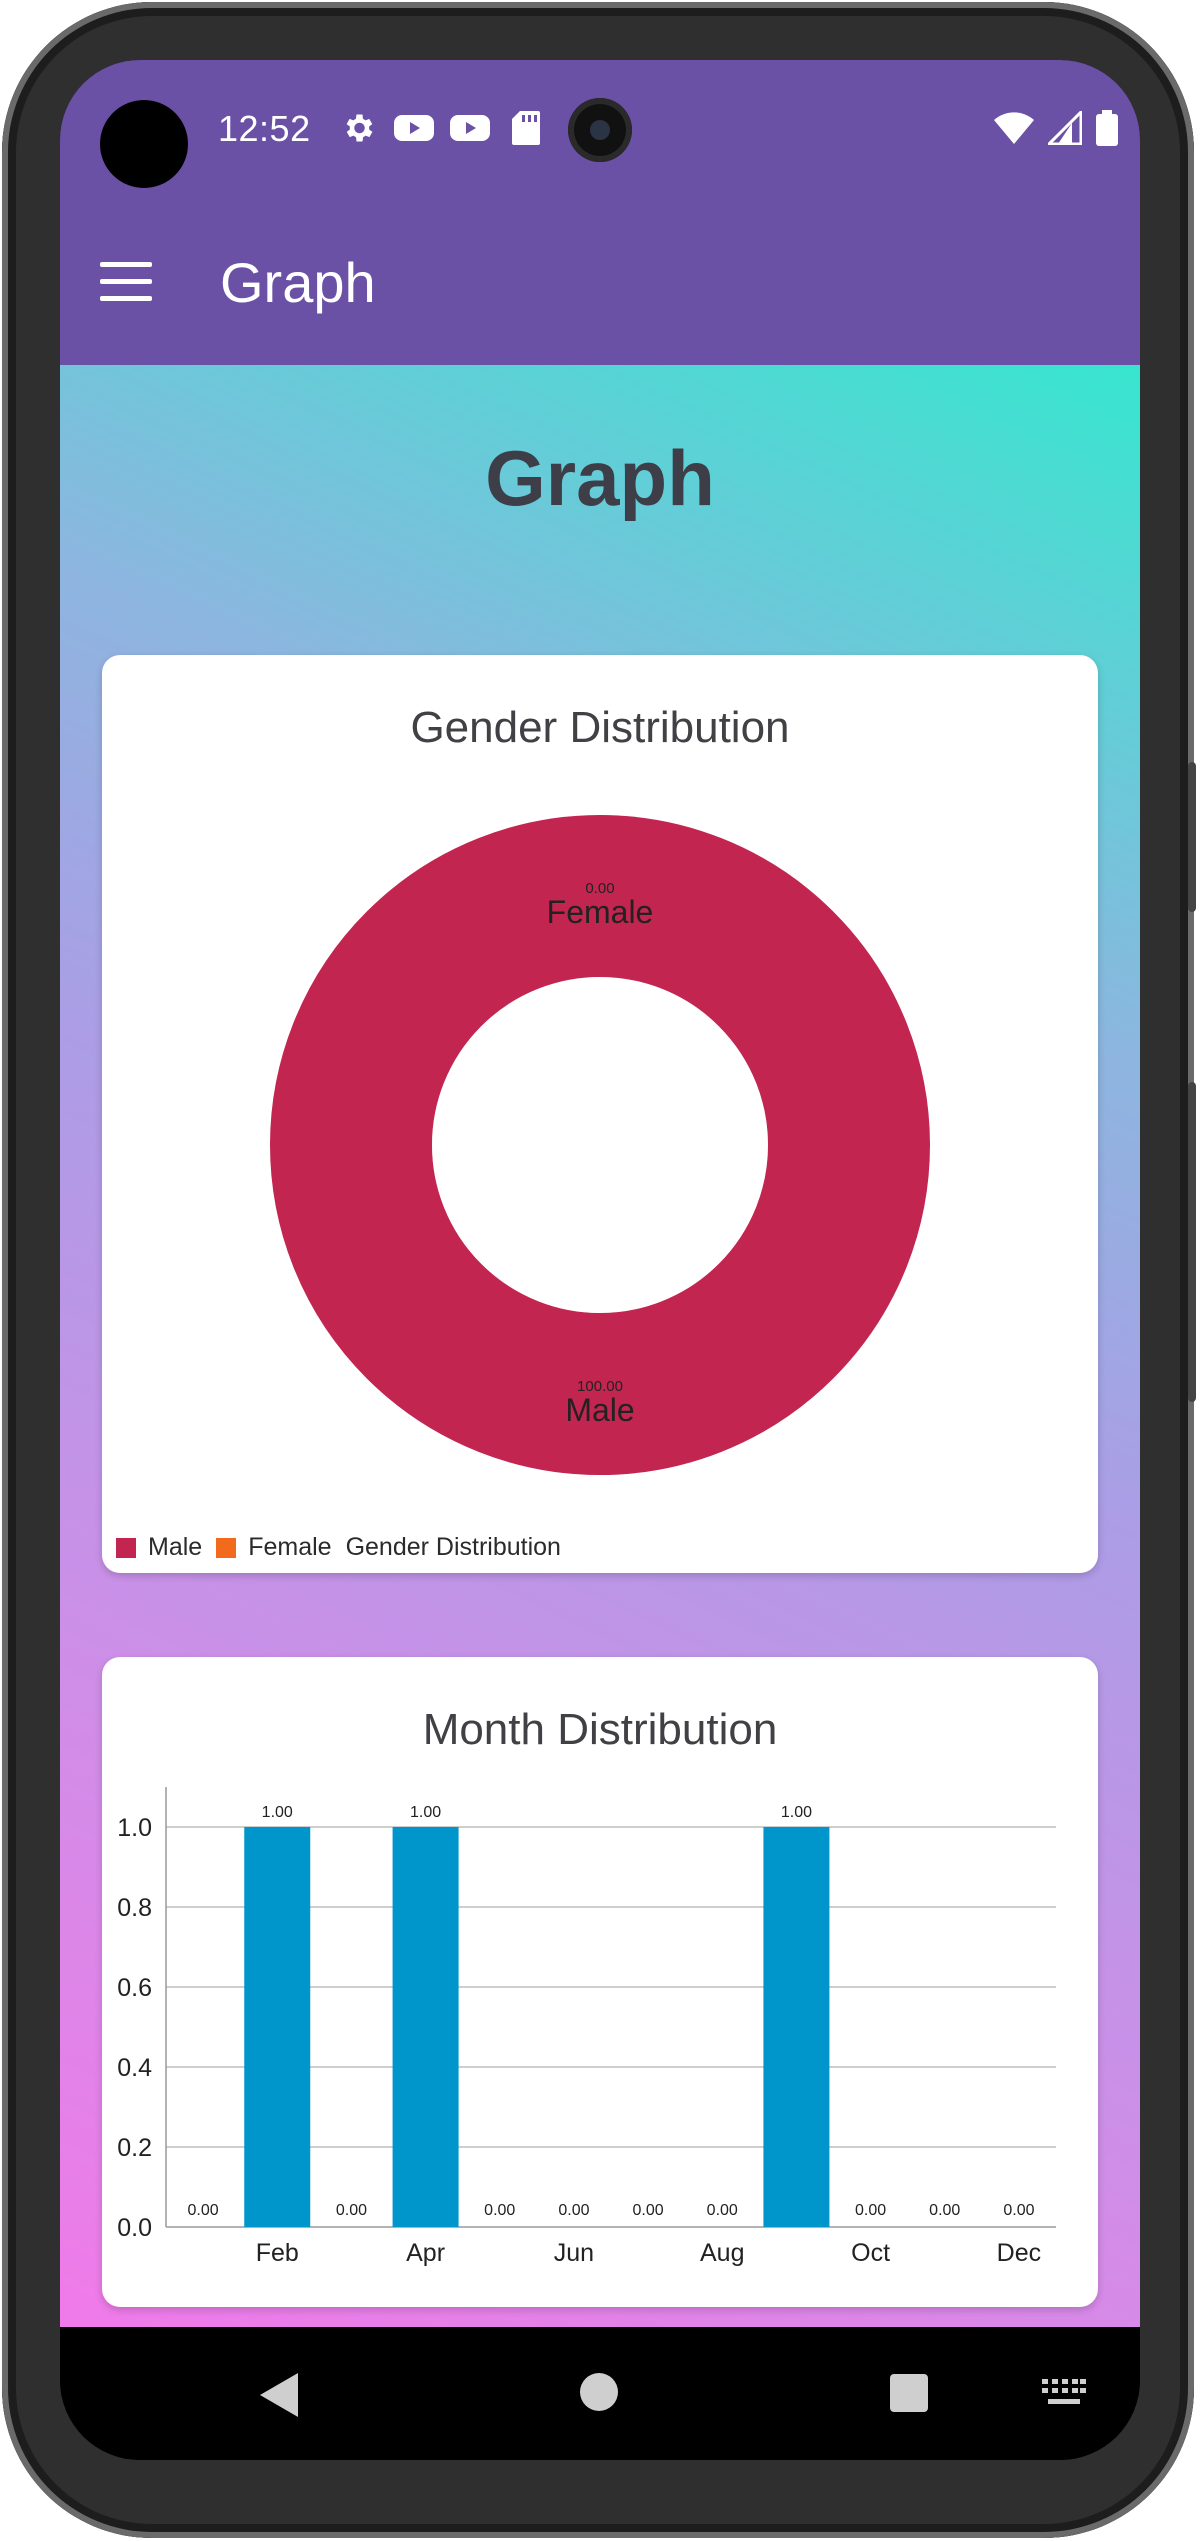 The image size is (1200, 2541). Describe the element at coordinates (909, 2393) in the screenshot. I see `recent-apps-icon` at that location.